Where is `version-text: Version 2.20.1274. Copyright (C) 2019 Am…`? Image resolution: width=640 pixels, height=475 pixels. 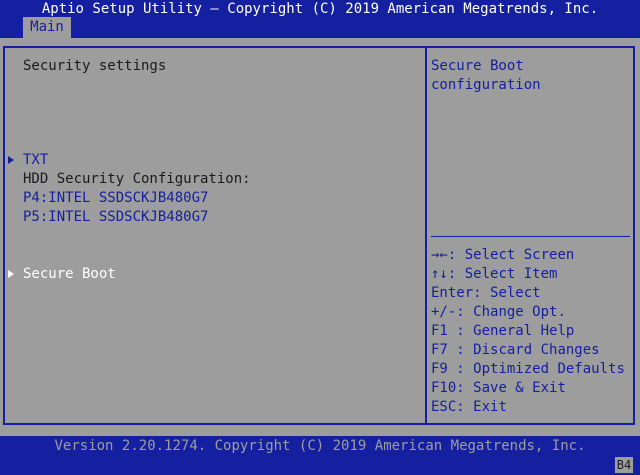
version-text: Version 2.20.1274. Copyright (C) 2019 Am… is located at coordinates (320, 446).